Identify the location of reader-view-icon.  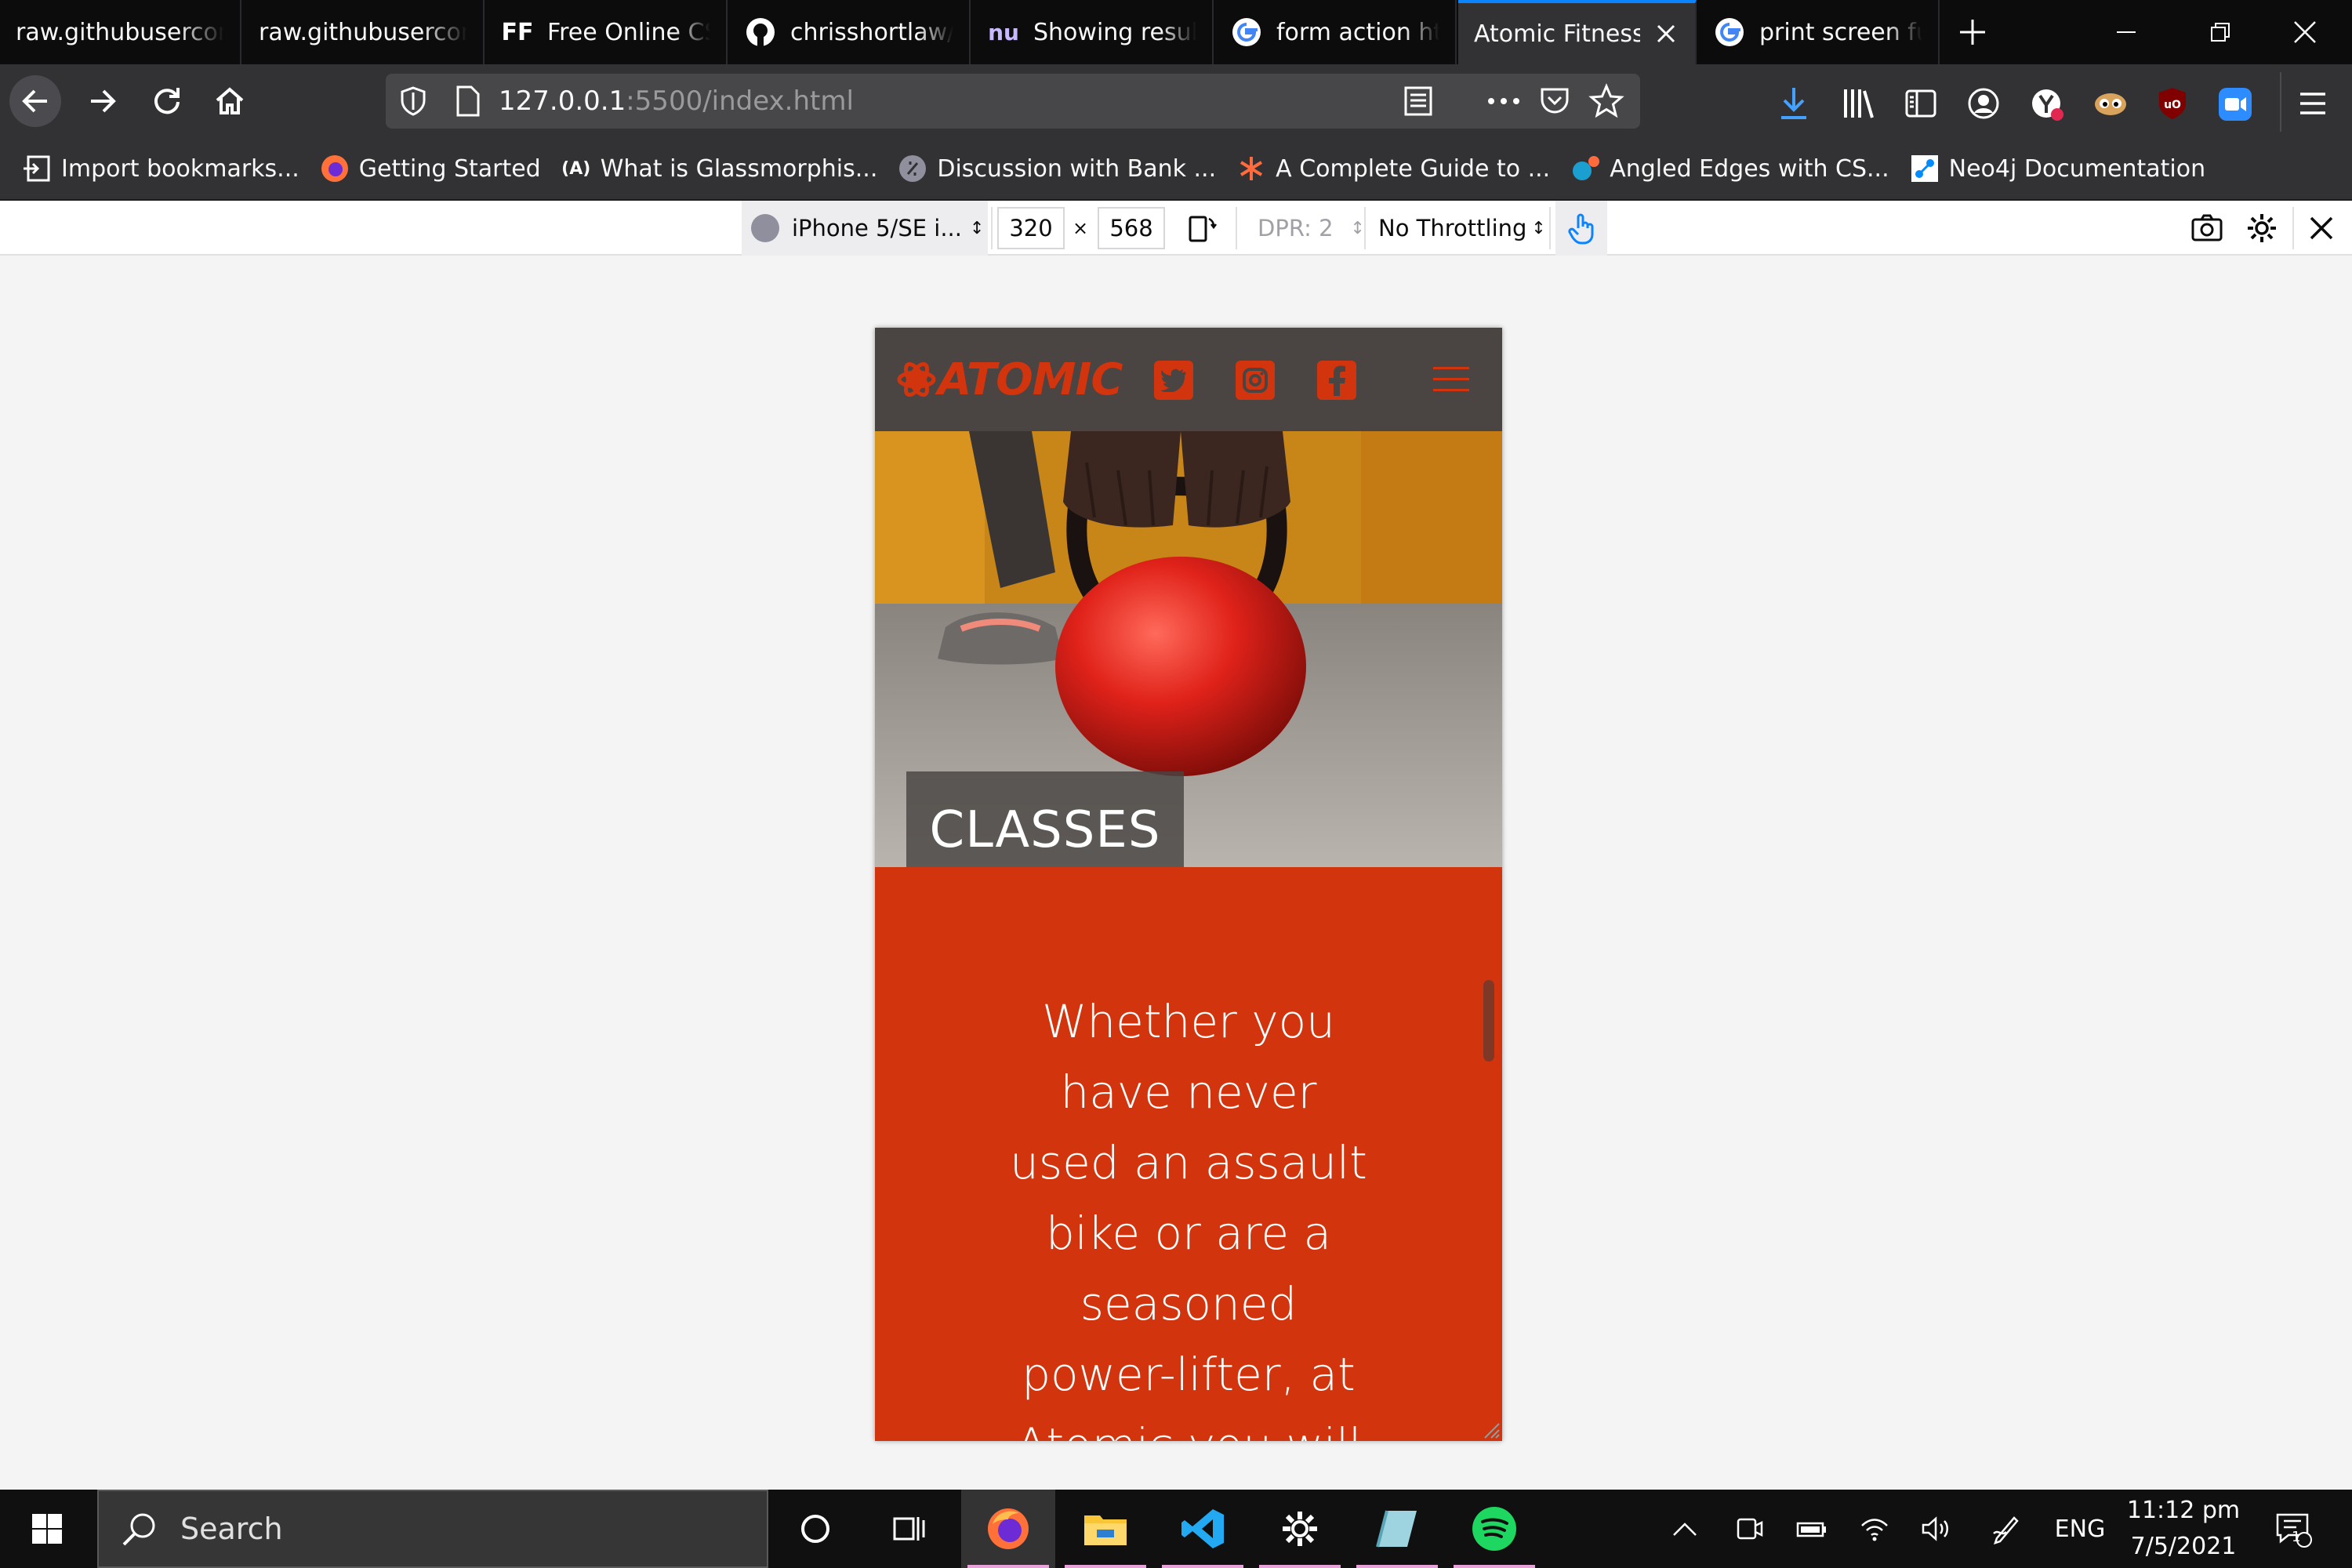
(1418, 102).